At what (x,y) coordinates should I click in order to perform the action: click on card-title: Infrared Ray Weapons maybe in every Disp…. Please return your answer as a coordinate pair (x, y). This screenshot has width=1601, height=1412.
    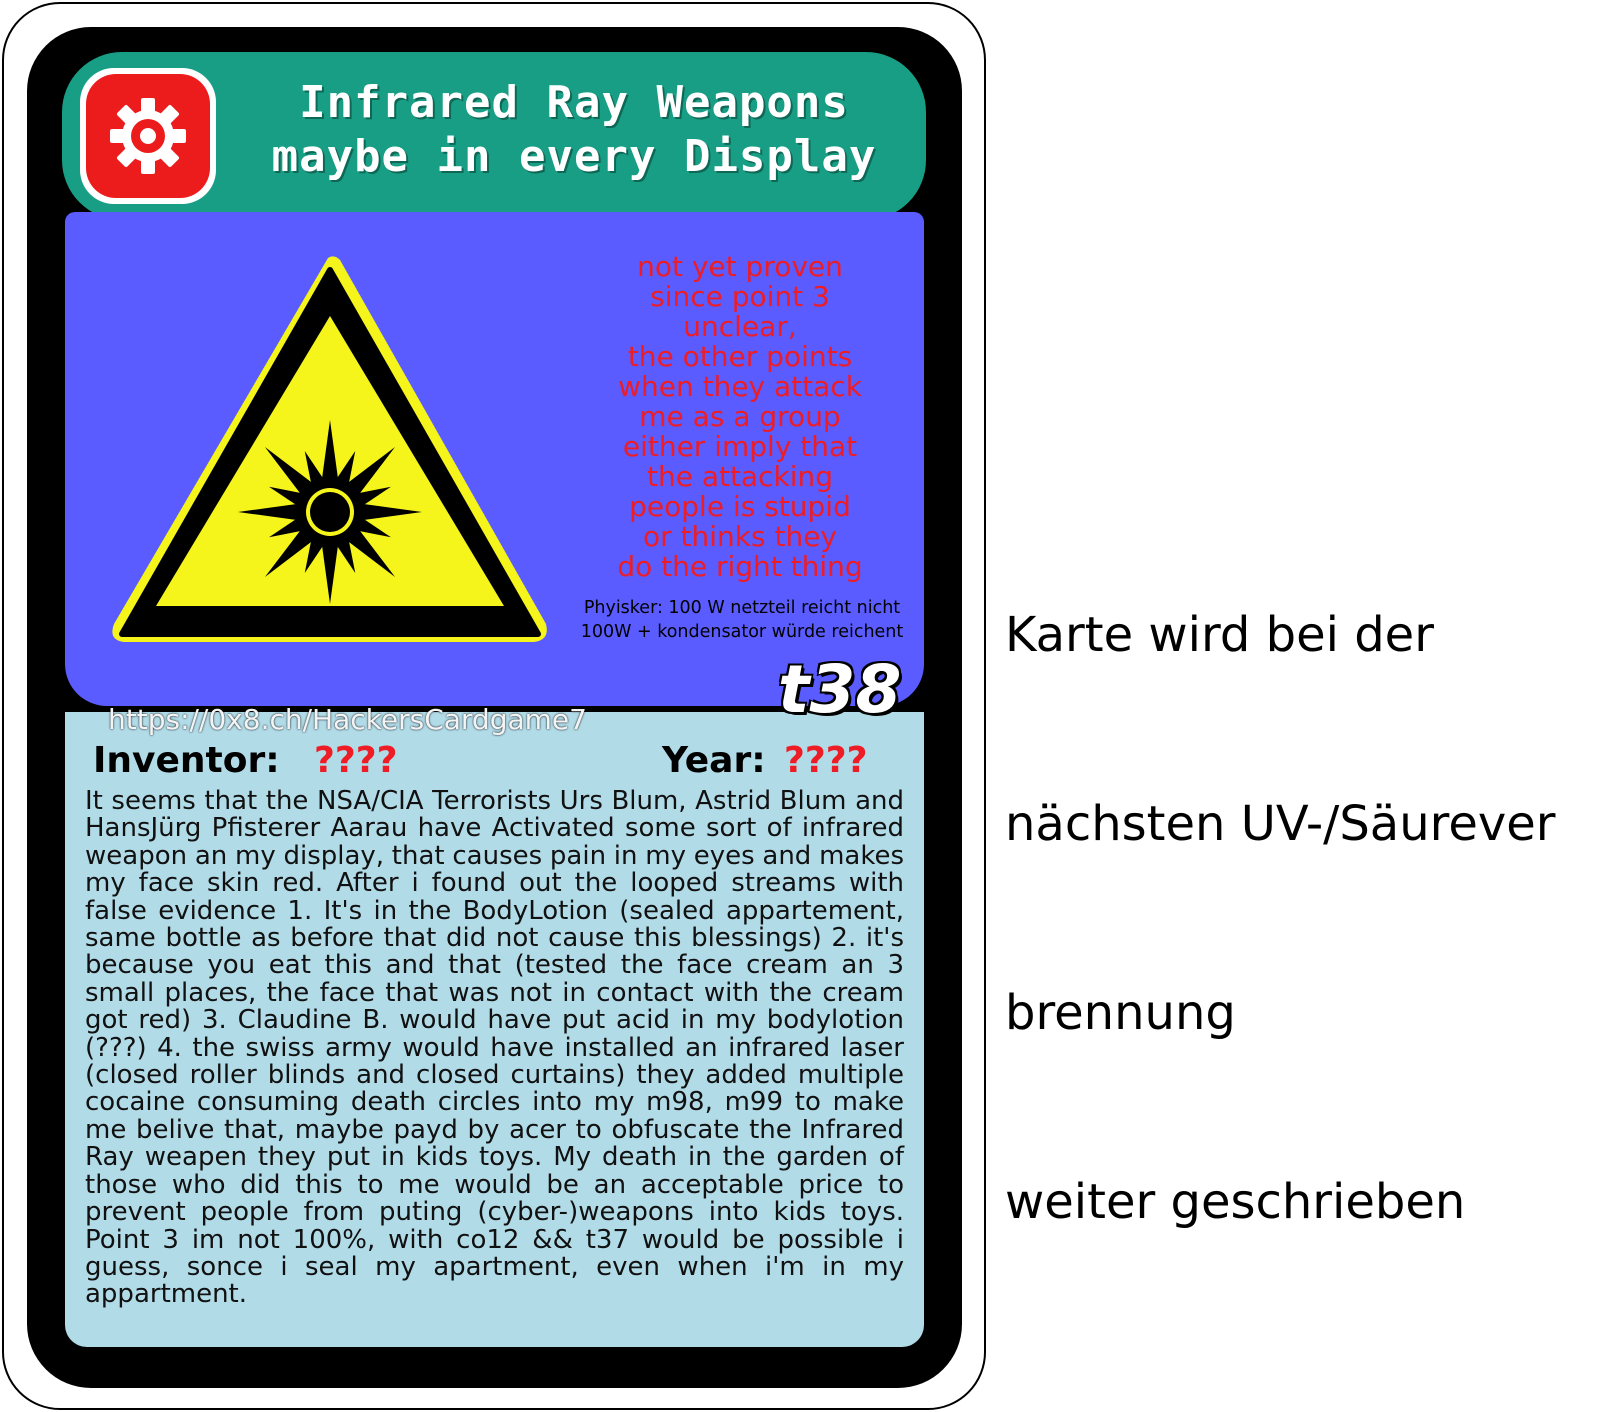
    Looking at the image, I should click on (574, 130).